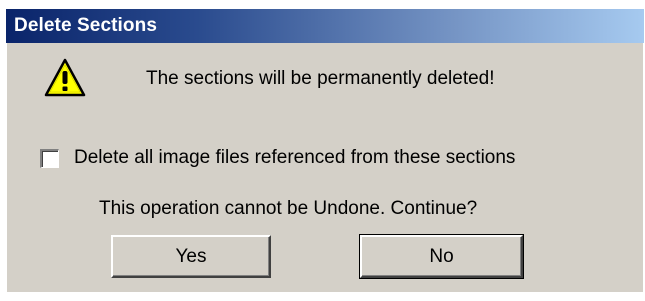  What do you see at coordinates (325, 26) in the screenshot?
I see `title-bar: Delete Sections` at bounding box center [325, 26].